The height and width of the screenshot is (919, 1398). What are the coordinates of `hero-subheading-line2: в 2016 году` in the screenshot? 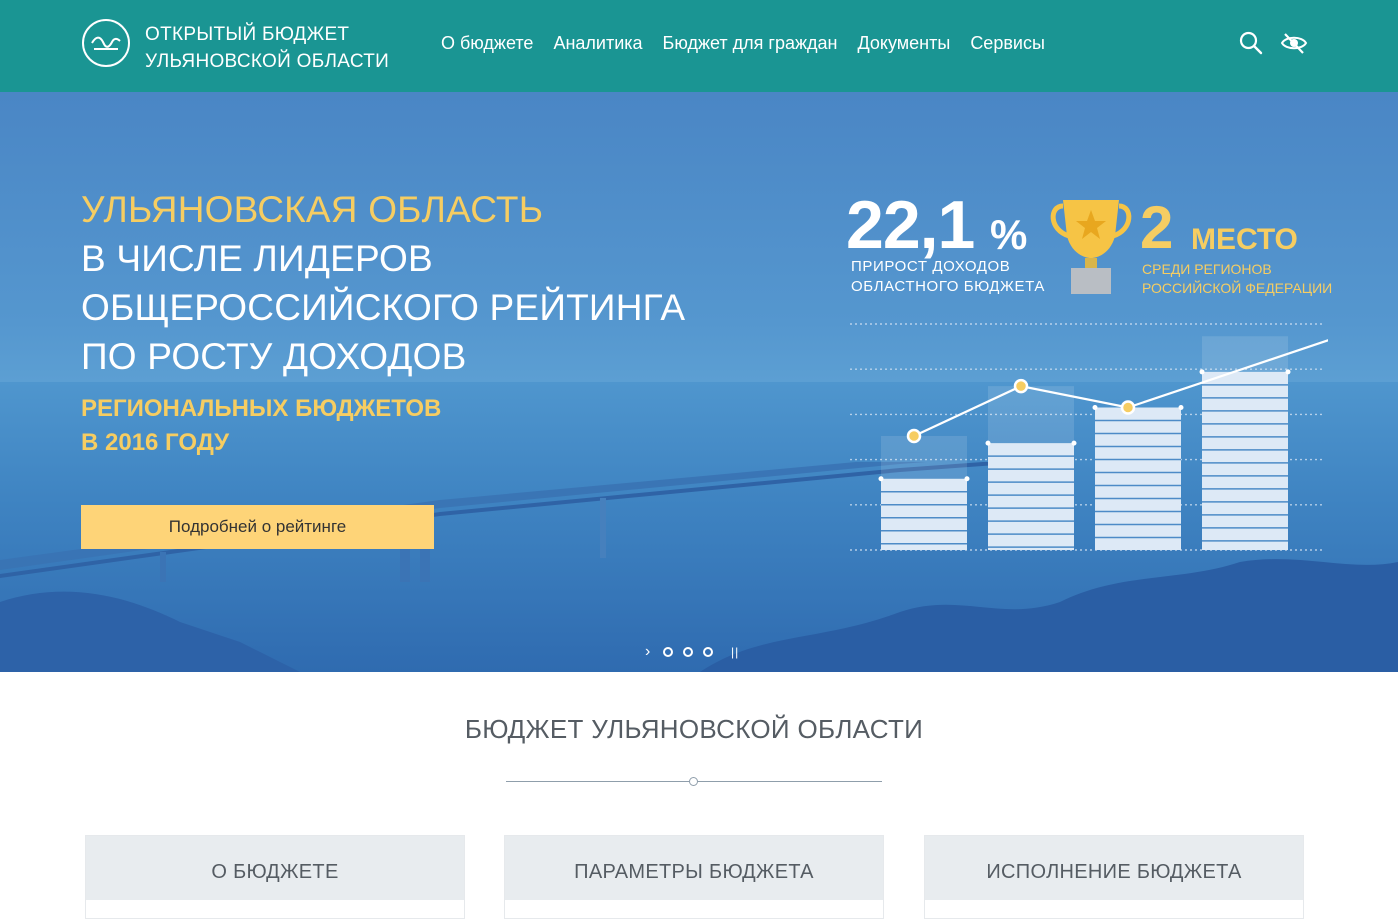 It's located at (155, 442).